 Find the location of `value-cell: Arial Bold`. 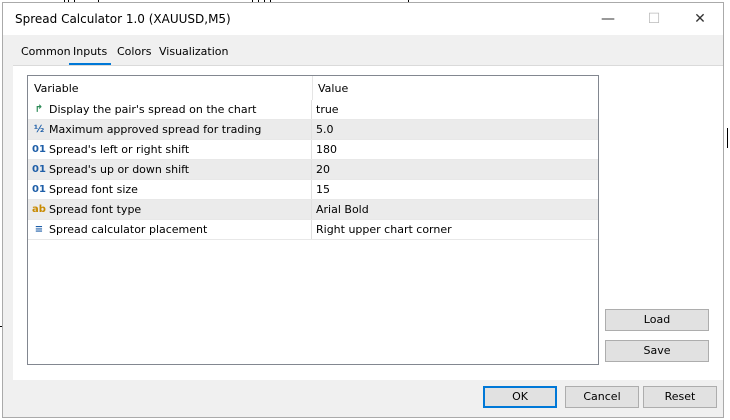

value-cell: Arial Bold is located at coordinates (455, 209).